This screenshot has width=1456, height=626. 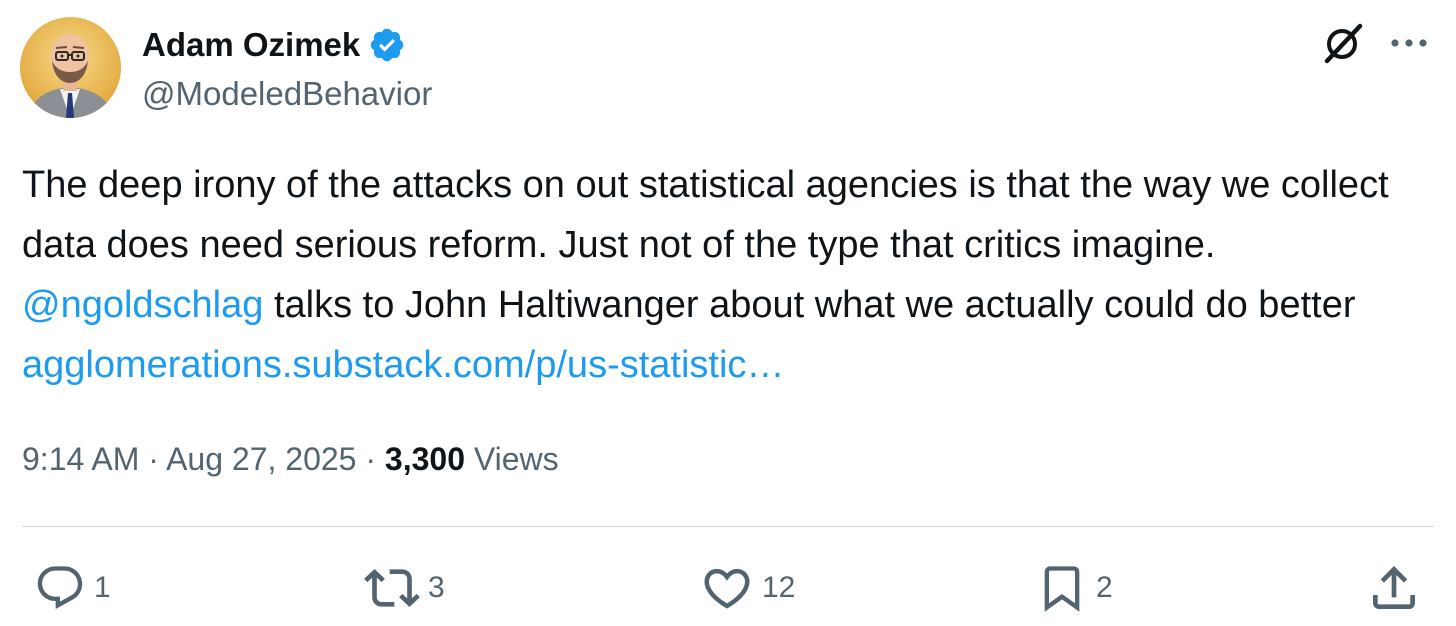 I want to click on like-count: 12, so click(x=779, y=587).